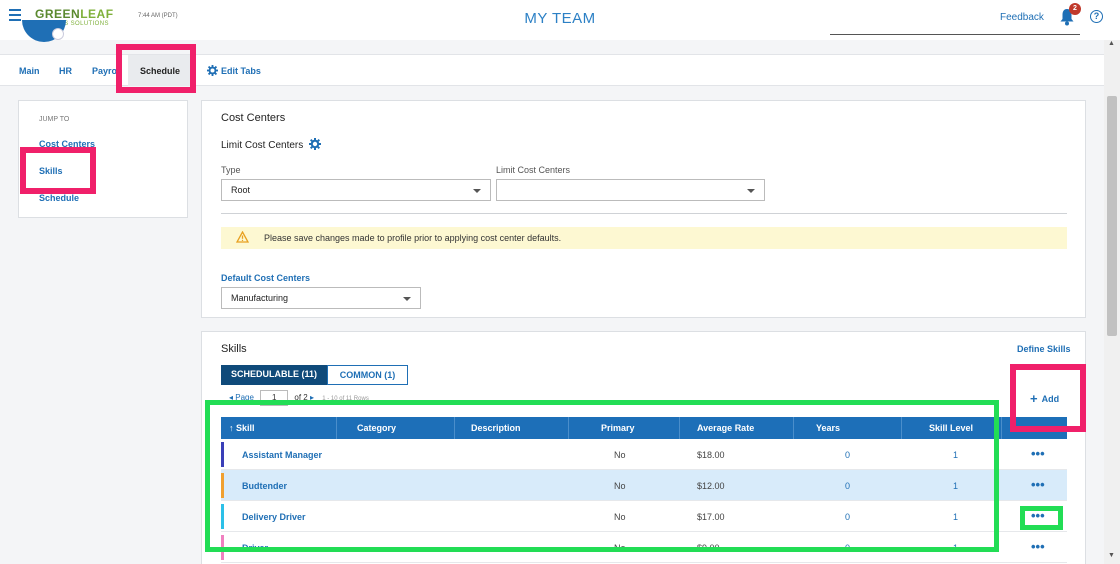  Describe the element at coordinates (58, 170) in the screenshot. I see `highlight-skills-link` at that location.